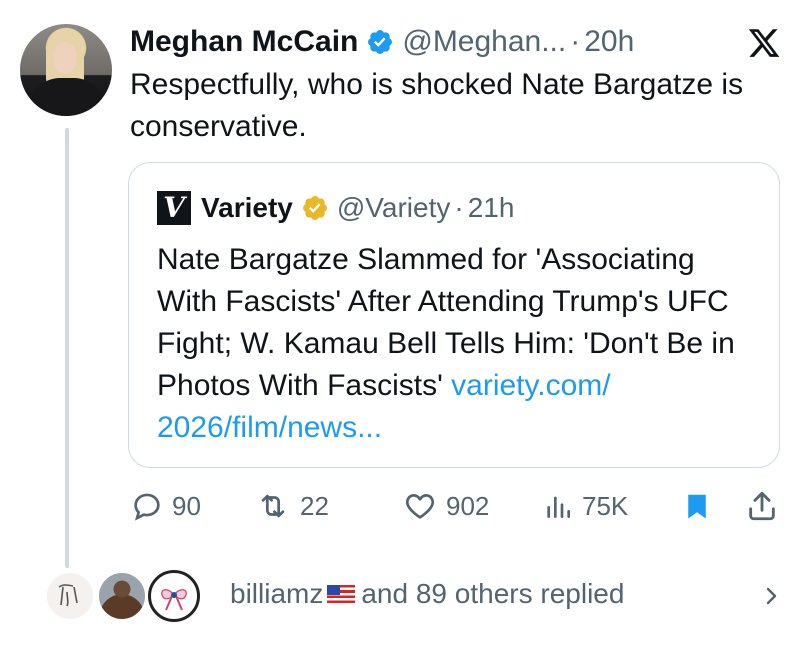  Describe the element at coordinates (174, 208) in the screenshot. I see `variety-logo: V` at that location.